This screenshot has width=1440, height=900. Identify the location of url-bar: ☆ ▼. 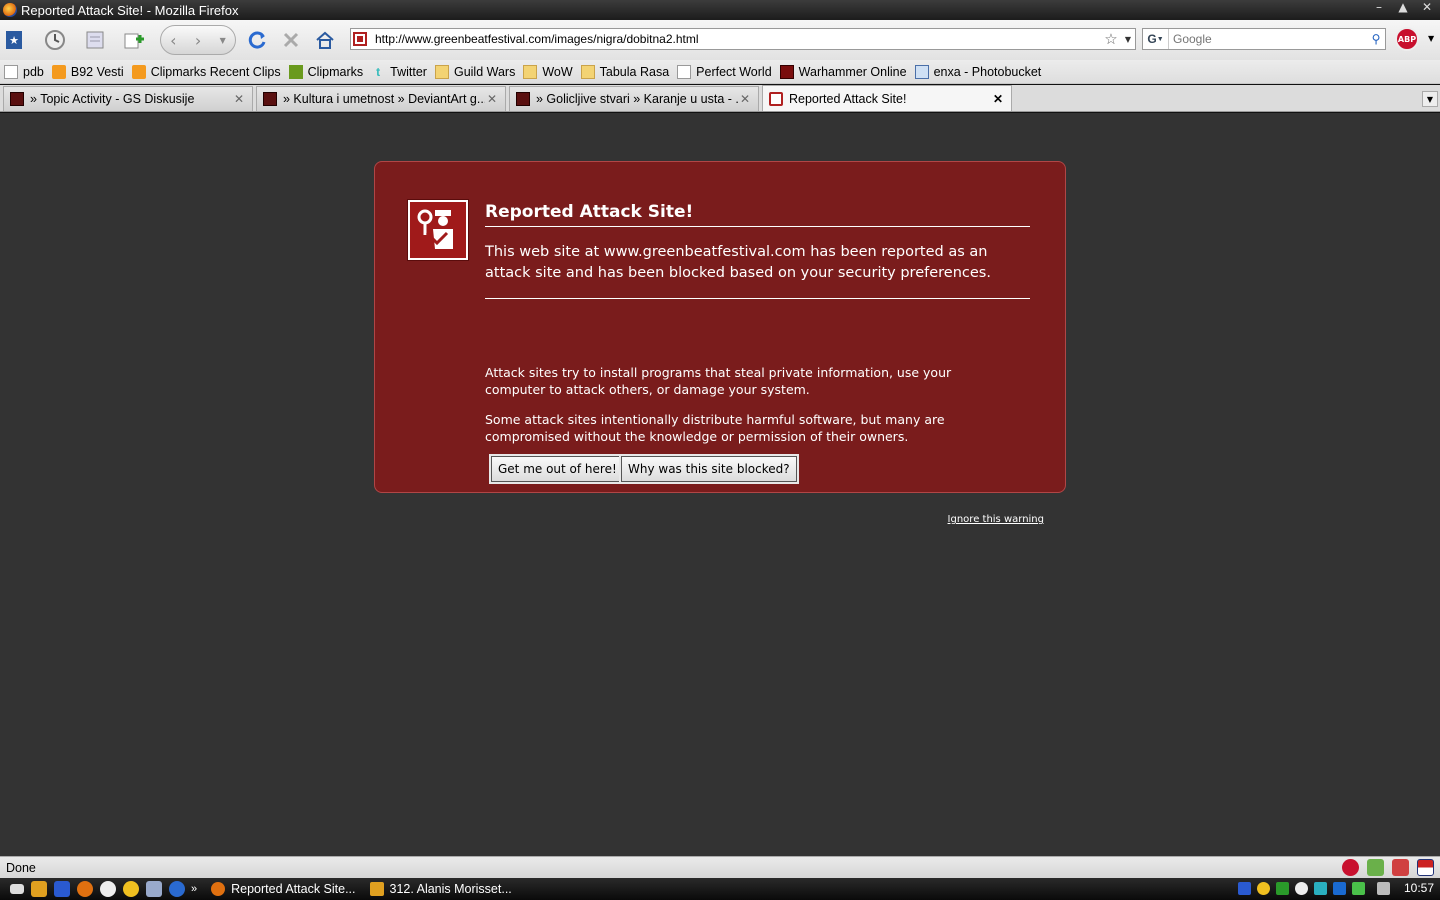
(743, 39).